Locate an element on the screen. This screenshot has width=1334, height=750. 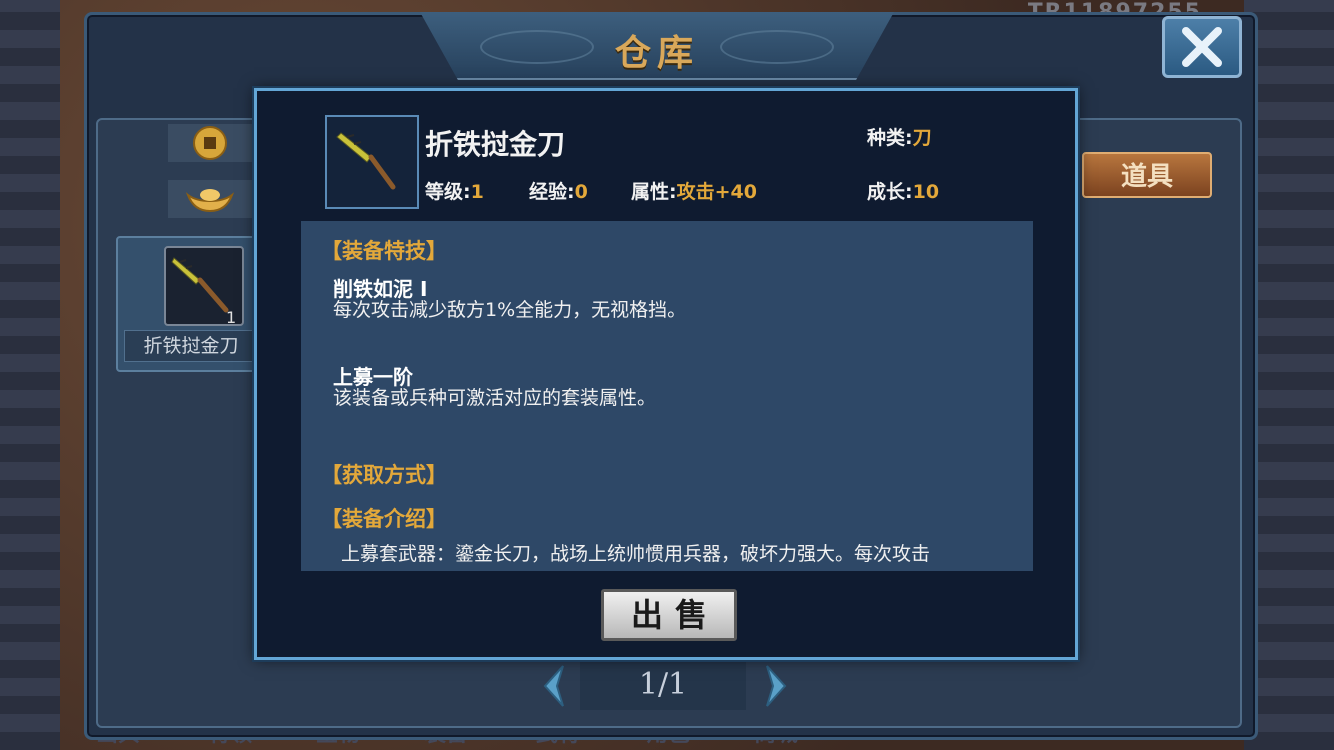
currency-slot-gold is located at coordinates (210, 199).